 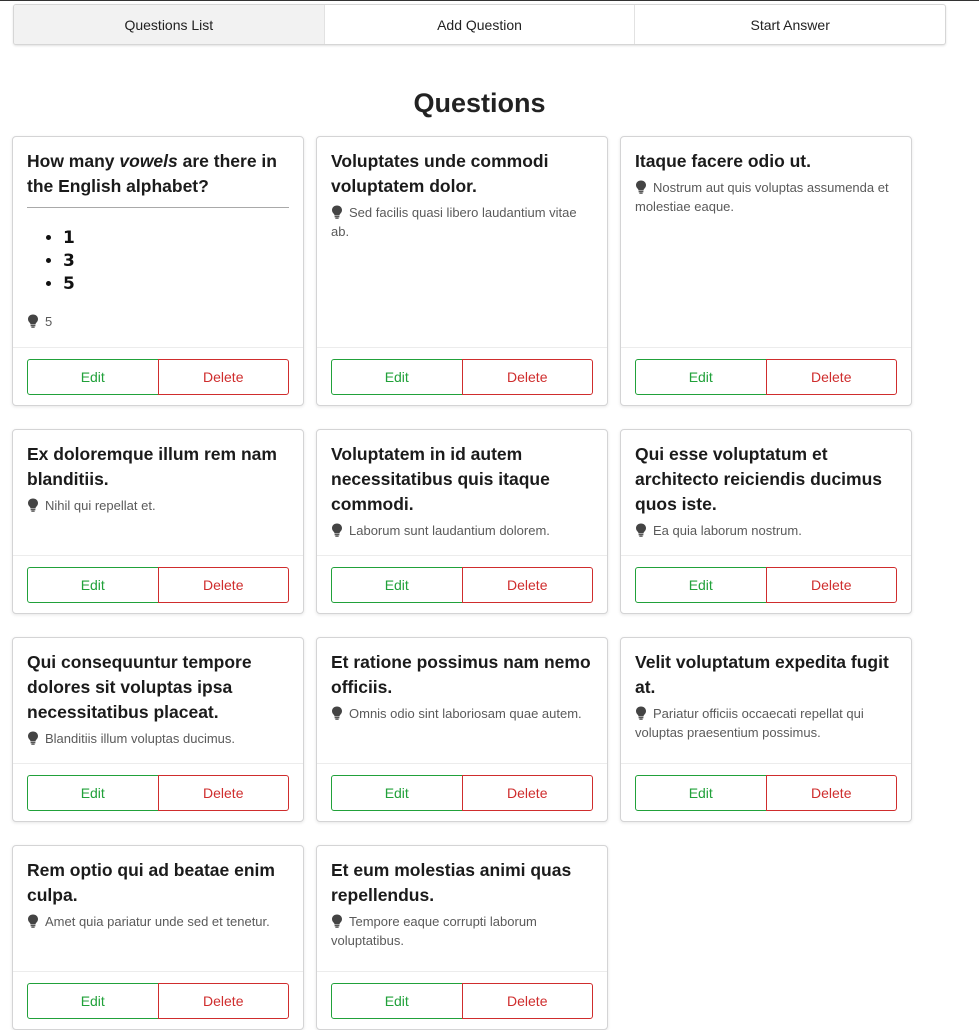 I want to click on top-menu: Questions List Add Question Start Answer, so click(x=479, y=24).